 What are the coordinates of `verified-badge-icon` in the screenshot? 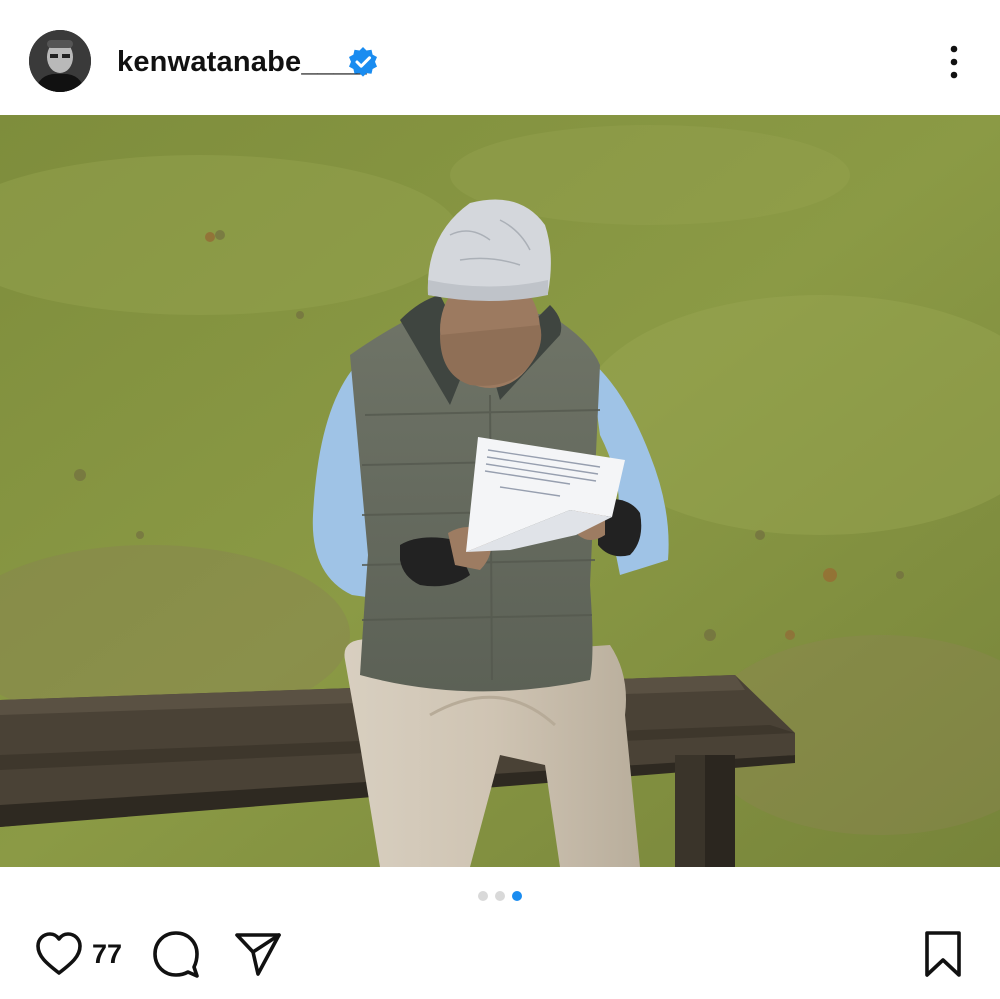 It's located at (363, 62).